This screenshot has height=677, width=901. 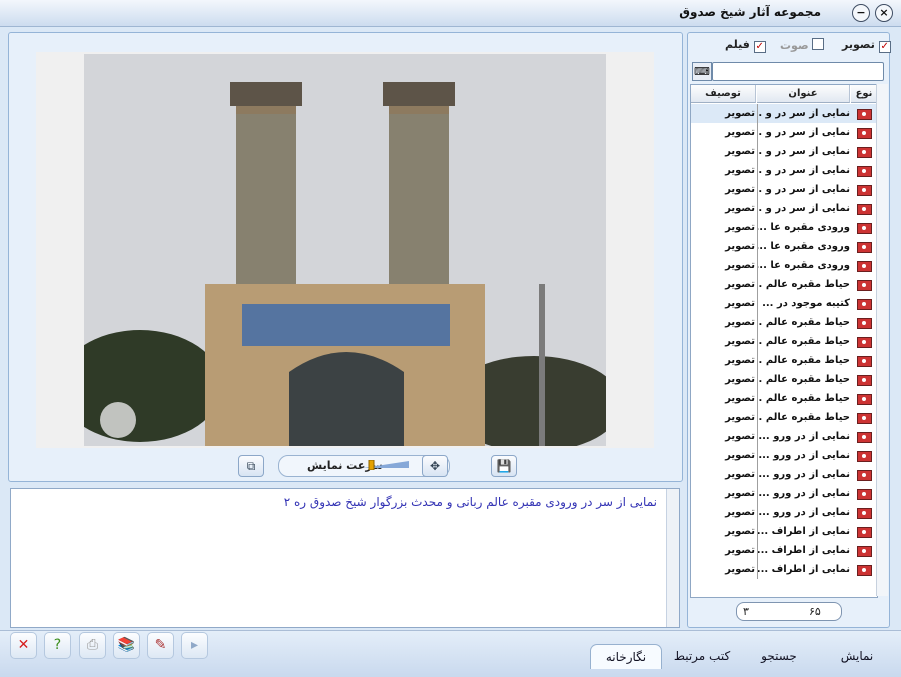 What do you see at coordinates (779, 656) in the screenshot?
I see `tab-search: جستجو` at bounding box center [779, 656].